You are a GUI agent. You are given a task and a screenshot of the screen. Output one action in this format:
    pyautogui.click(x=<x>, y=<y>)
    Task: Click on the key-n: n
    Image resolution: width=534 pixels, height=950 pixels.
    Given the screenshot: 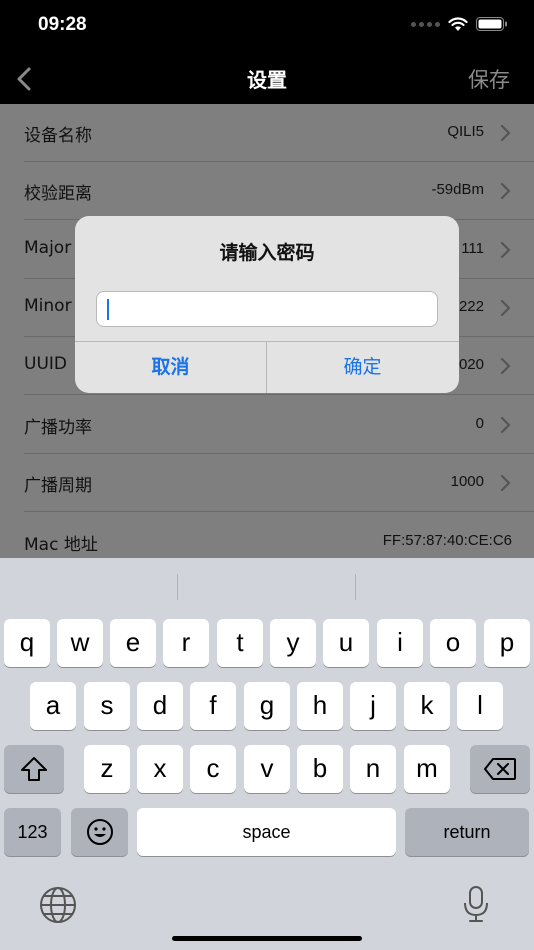 What is the action you would take?
    pyautogui.click(x=373, y=769)
    